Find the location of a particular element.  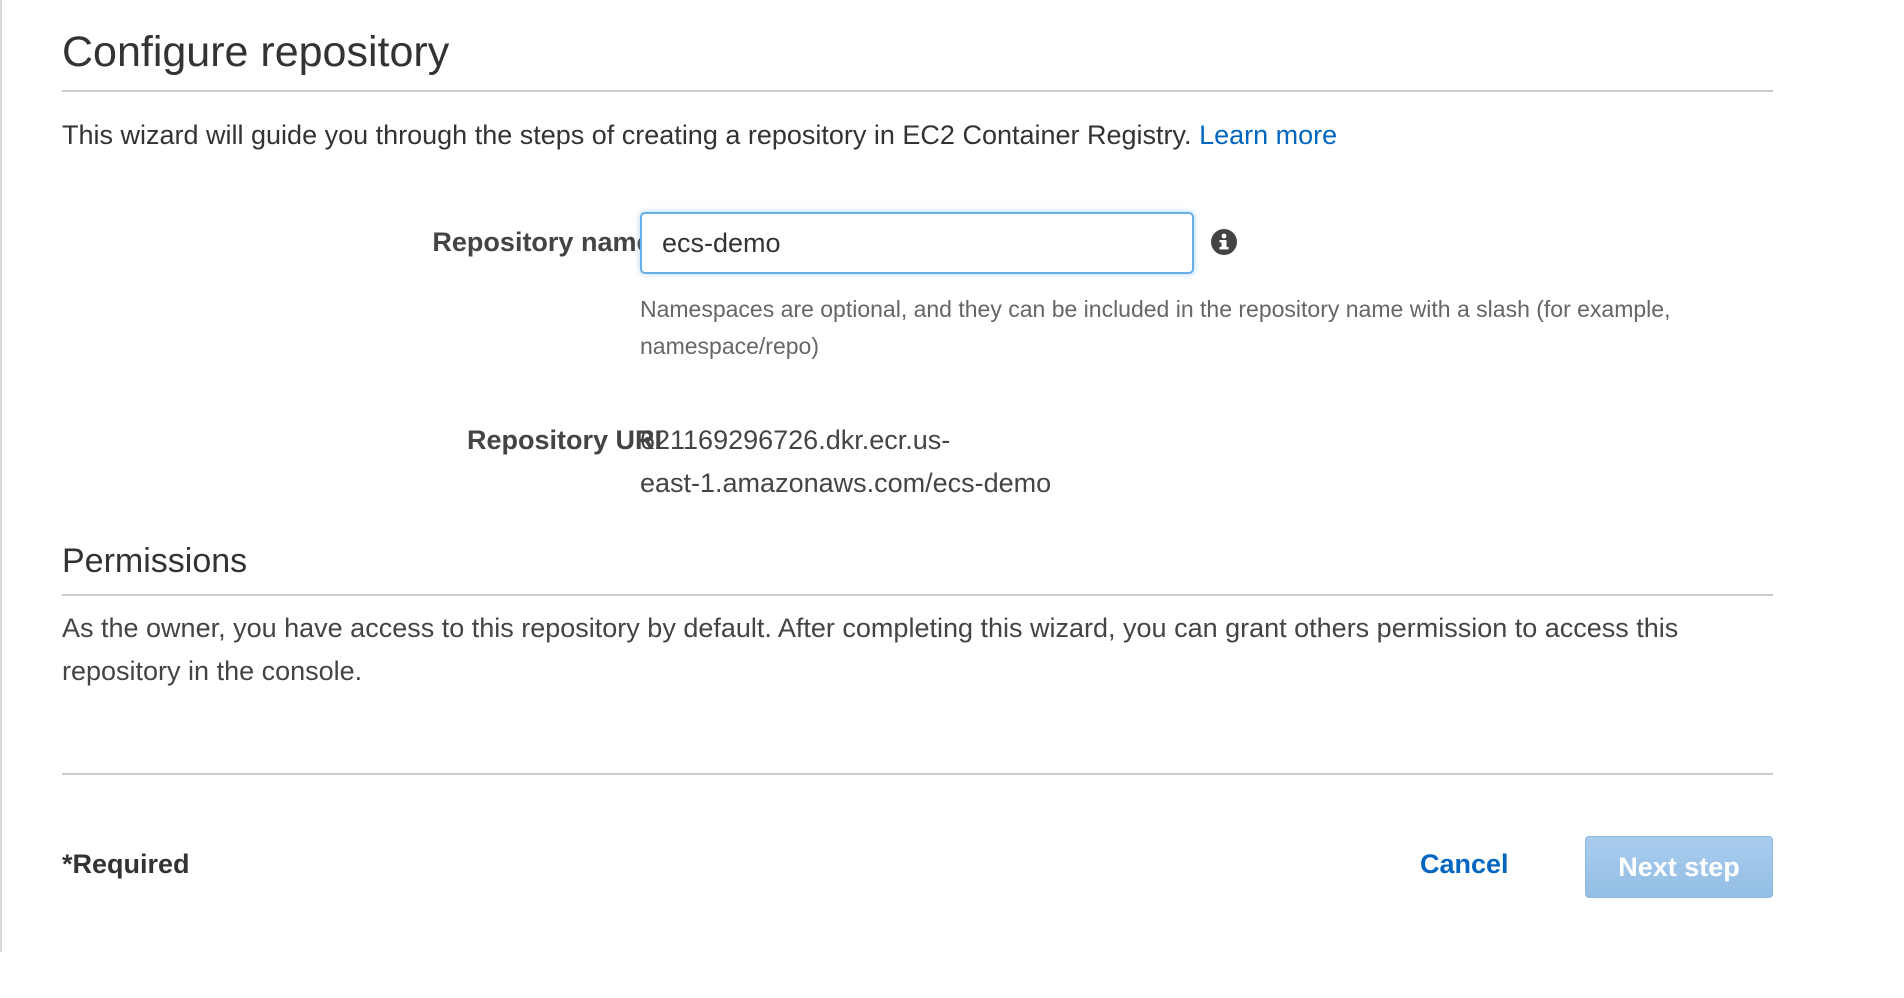

required-note: *Required is located at coordinates (126, 864).